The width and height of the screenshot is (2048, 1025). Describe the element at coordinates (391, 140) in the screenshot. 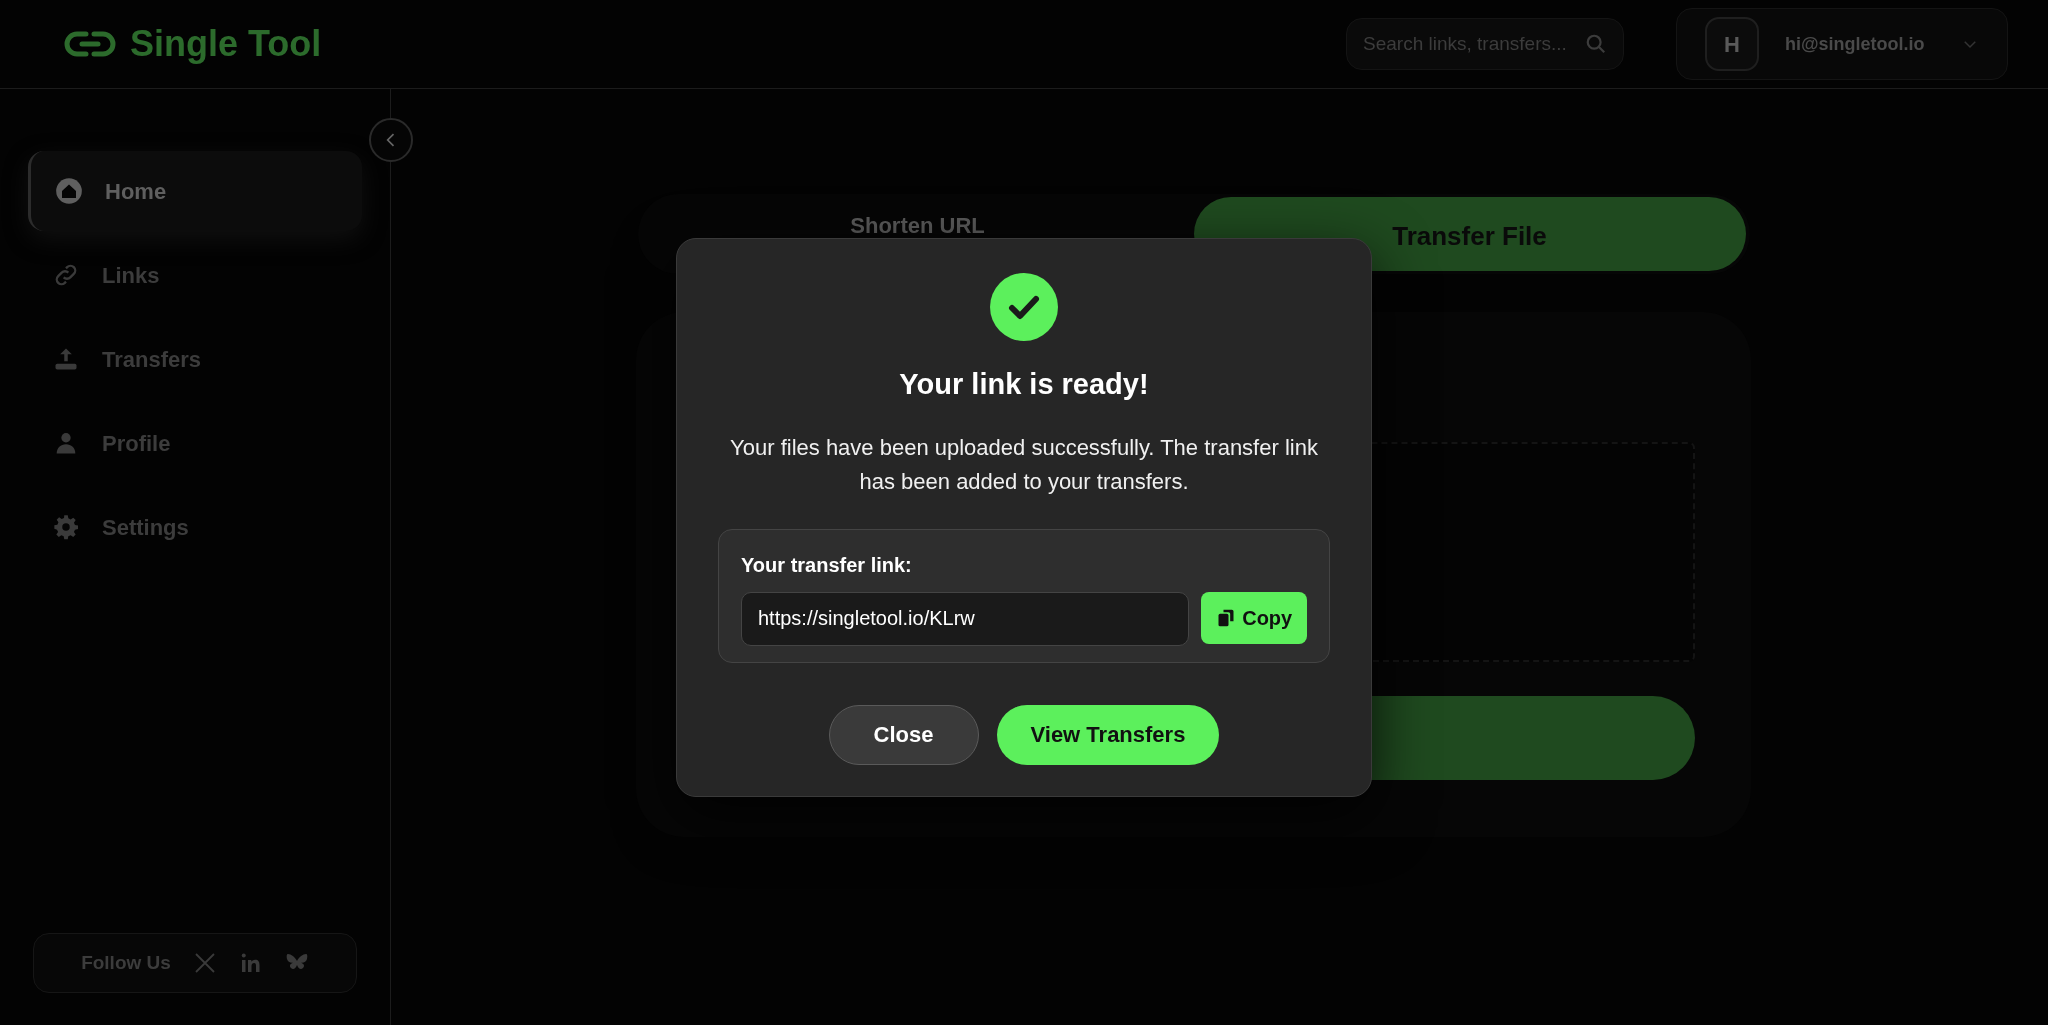

I see `collapse-button` at that location.